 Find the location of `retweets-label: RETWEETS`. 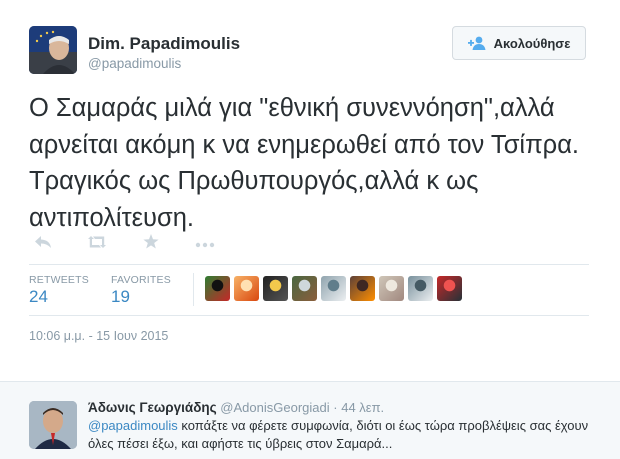

retweets-label: RETWEETS is located at coordinates (59, 280).